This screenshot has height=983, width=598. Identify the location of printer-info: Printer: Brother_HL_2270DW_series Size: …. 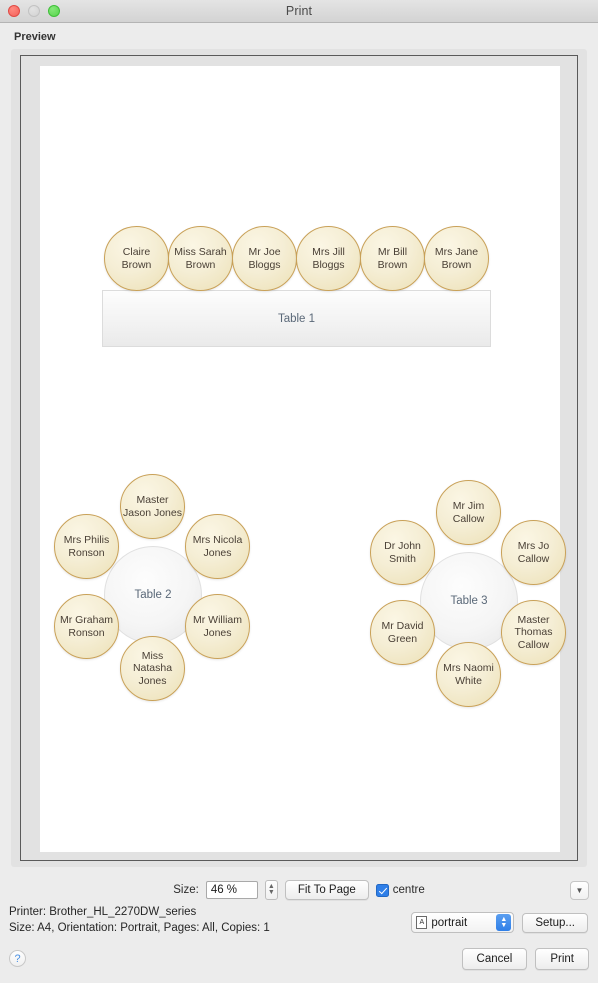
(139, 920).